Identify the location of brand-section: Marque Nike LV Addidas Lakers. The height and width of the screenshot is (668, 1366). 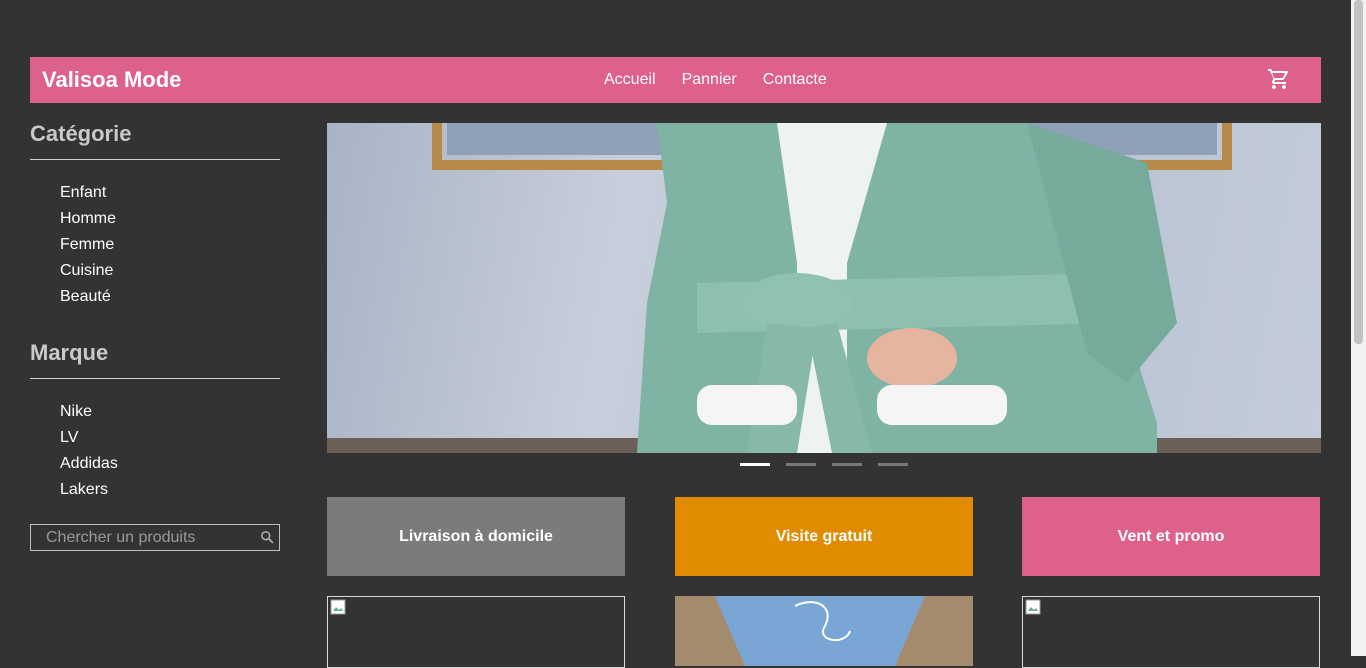
(155, 421).